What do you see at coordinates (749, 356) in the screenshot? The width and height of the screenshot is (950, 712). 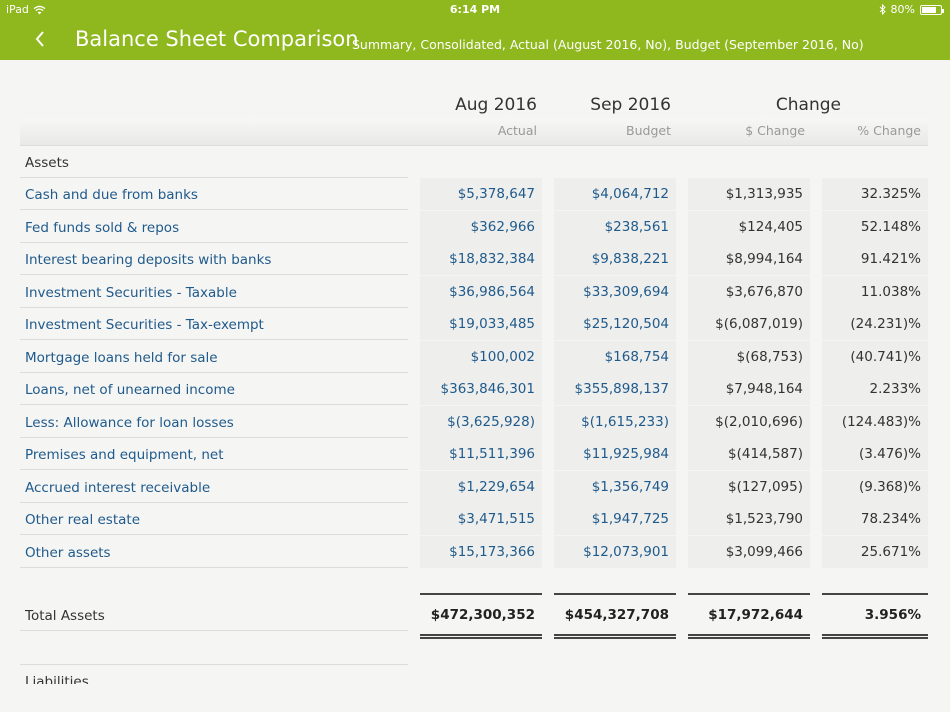 I see `dollar-change-value: $(68,753)` at bounding box center [749, 356].